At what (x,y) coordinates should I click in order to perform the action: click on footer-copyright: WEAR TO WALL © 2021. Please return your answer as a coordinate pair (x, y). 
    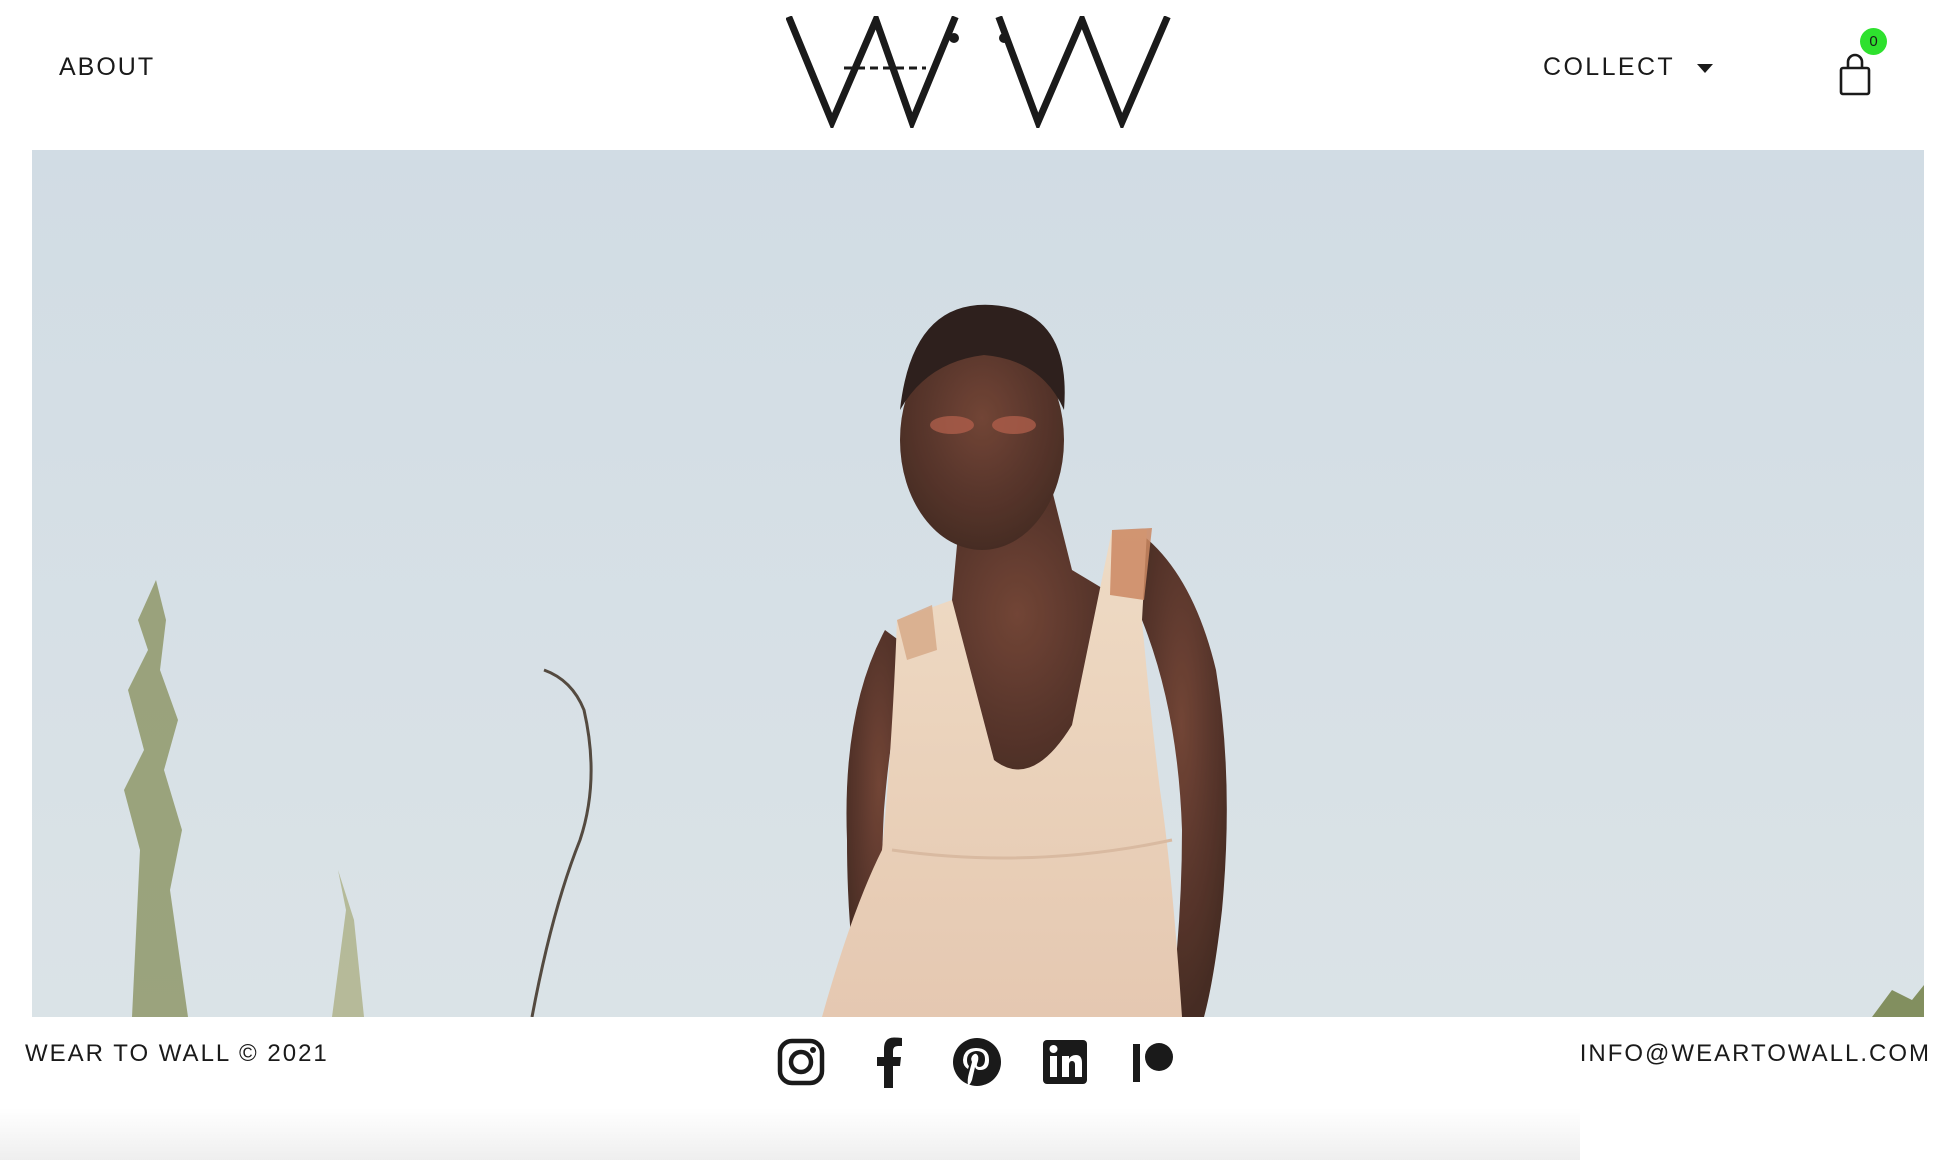
    Looking at the image, I should click on (177, 1053).